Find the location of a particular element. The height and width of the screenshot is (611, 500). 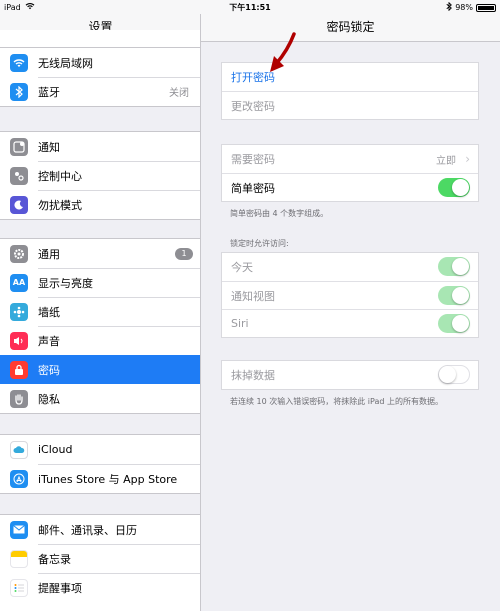

sidebar-item-label: 隐私 is located at coordinates (49, 399).